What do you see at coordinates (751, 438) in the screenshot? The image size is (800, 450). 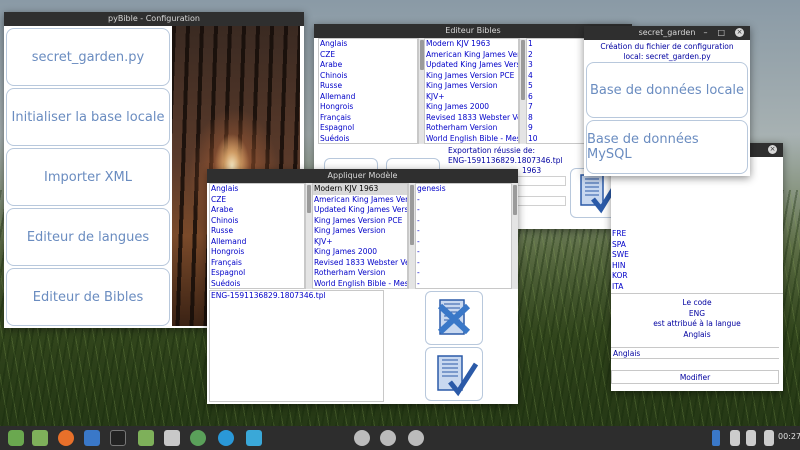 I see `volume-icon` at bounding box center [751, 438].